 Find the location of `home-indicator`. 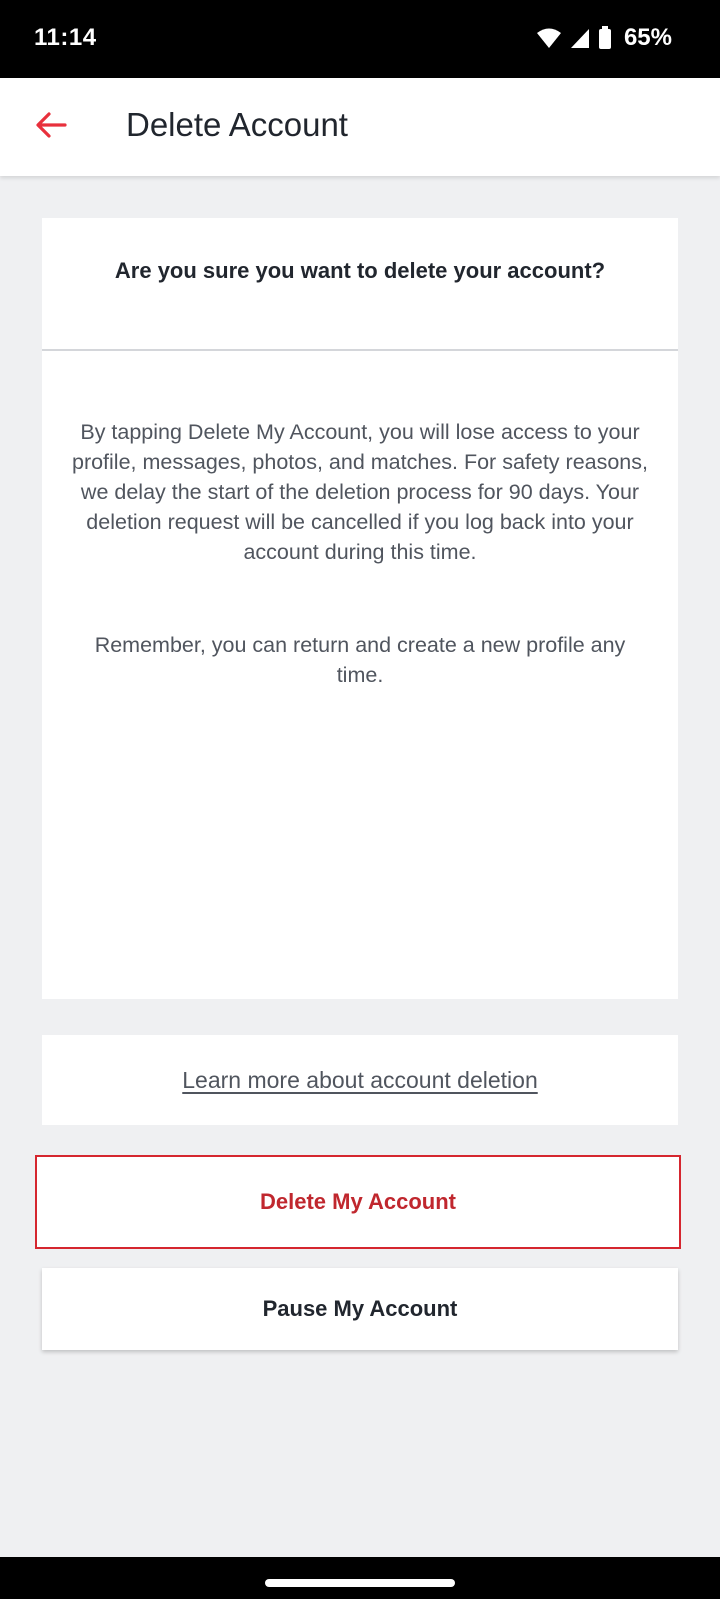

home-indicator is located at coordinates (360, 1583).